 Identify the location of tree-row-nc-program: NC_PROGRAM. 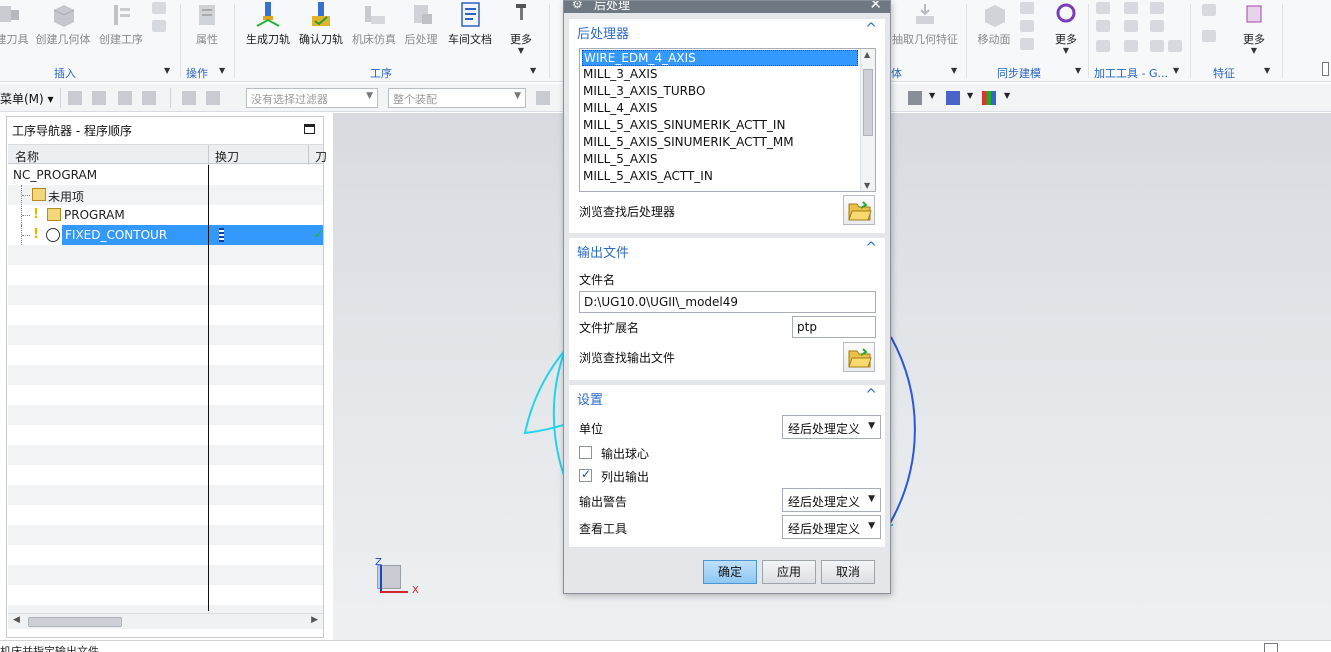
(165, 175).